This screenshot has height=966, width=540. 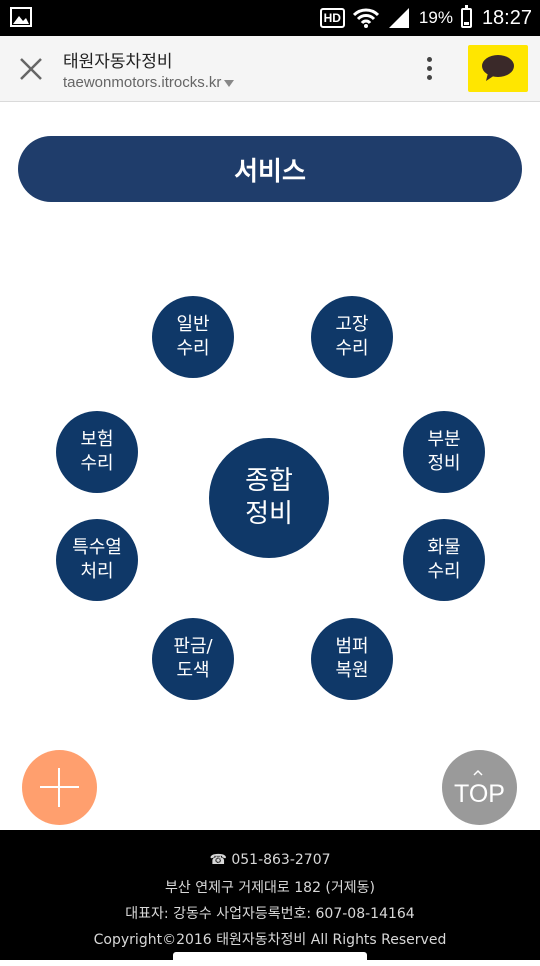 What do you see at coordinates (97, 571) in the screenshot?
I see `service-label-line2: 처리` at bounding box center [97, 571].